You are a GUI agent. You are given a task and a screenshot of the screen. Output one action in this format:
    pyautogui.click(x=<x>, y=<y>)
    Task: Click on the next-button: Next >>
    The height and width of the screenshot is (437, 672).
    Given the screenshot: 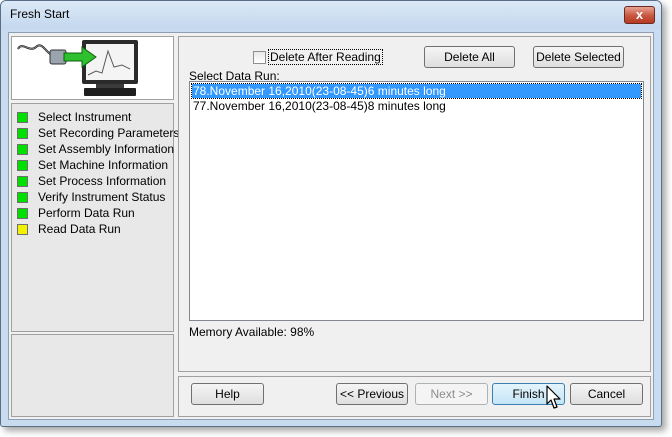 What is the action you would take?
    pyautogui.click(x=451, y=394)
    